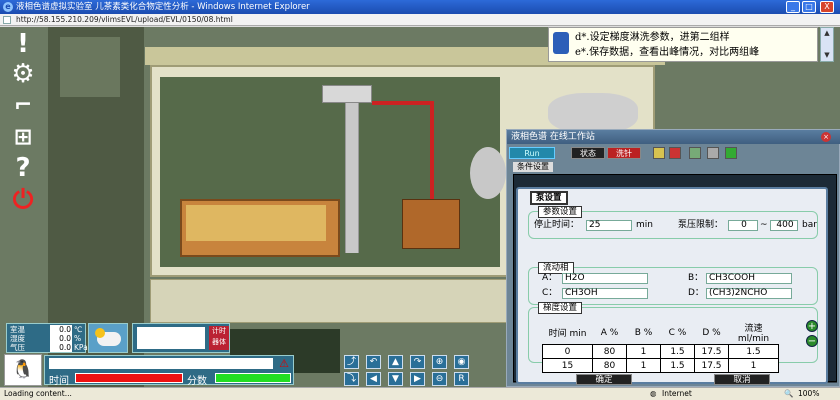  Describe the element at coordinates (827, 7) in the screenshot. I see `close-button: X` at that location.